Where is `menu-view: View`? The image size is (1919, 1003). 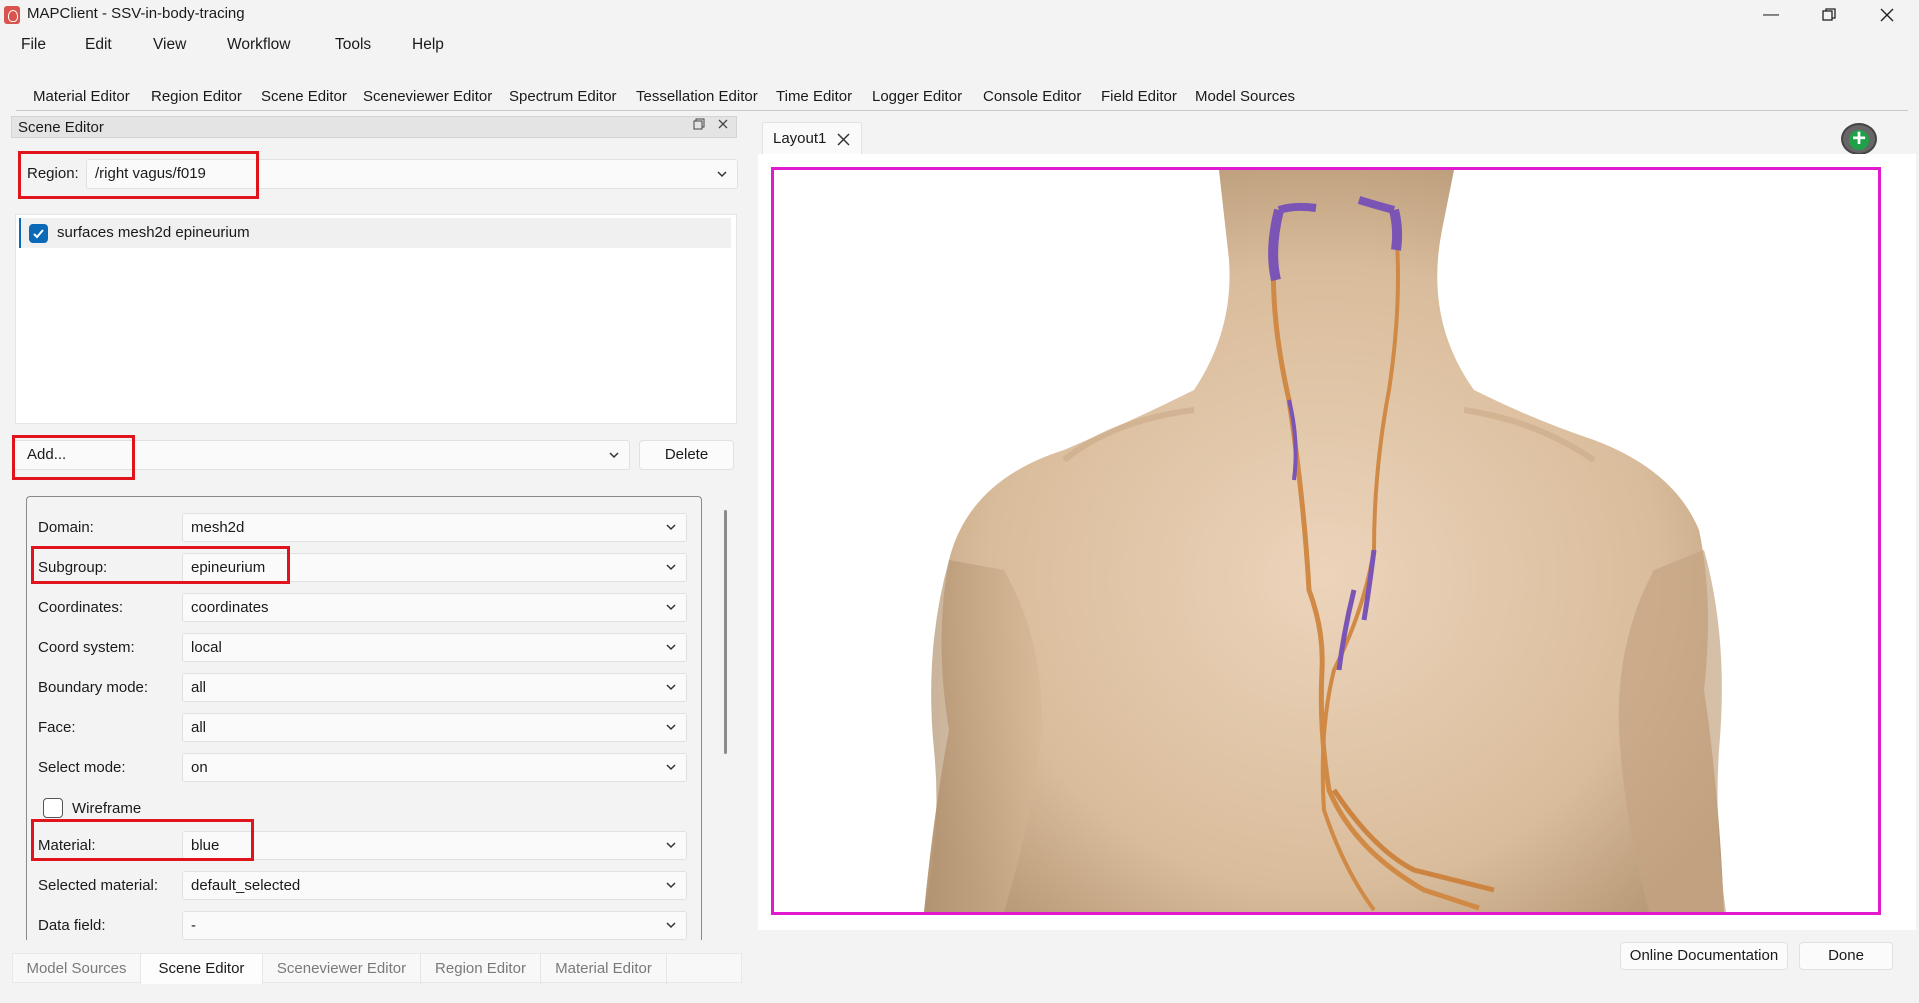 menu-view: View is located at coordinates (169, 45).